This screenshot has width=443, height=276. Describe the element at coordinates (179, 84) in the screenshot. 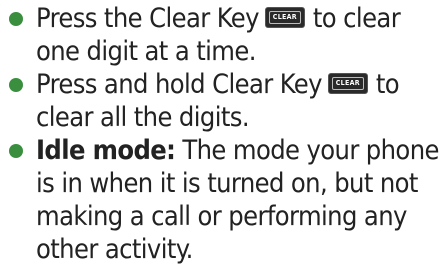

I see `bullet-text-before: Press and hold Clear Key` at that location.